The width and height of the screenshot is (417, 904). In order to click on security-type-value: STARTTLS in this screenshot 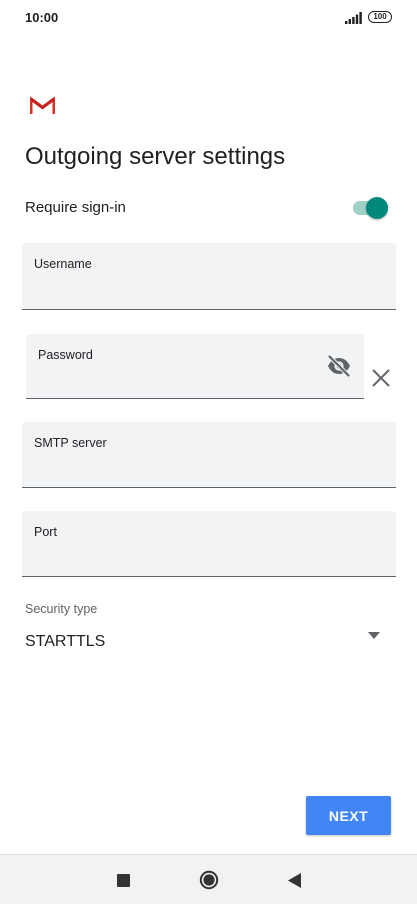, I will do `click(65, 641)`.